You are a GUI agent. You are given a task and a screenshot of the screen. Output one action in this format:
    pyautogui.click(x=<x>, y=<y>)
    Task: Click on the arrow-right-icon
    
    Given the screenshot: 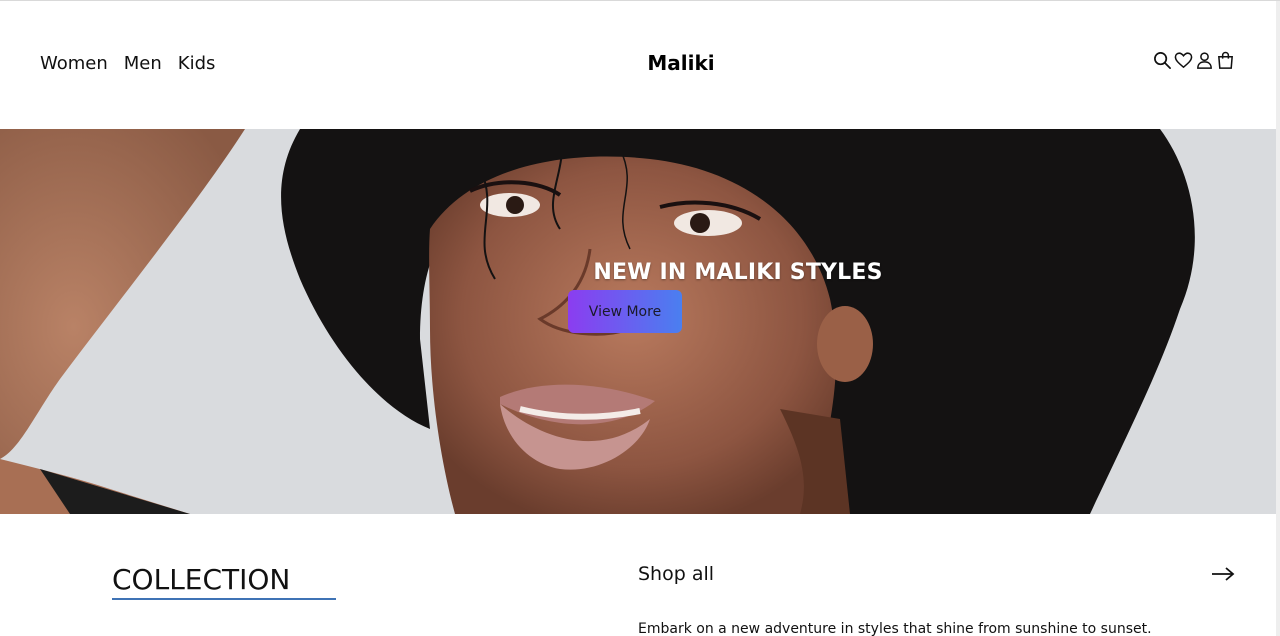 What is the action you would take?
    pyautogui.click(x=1223, y=574)
    